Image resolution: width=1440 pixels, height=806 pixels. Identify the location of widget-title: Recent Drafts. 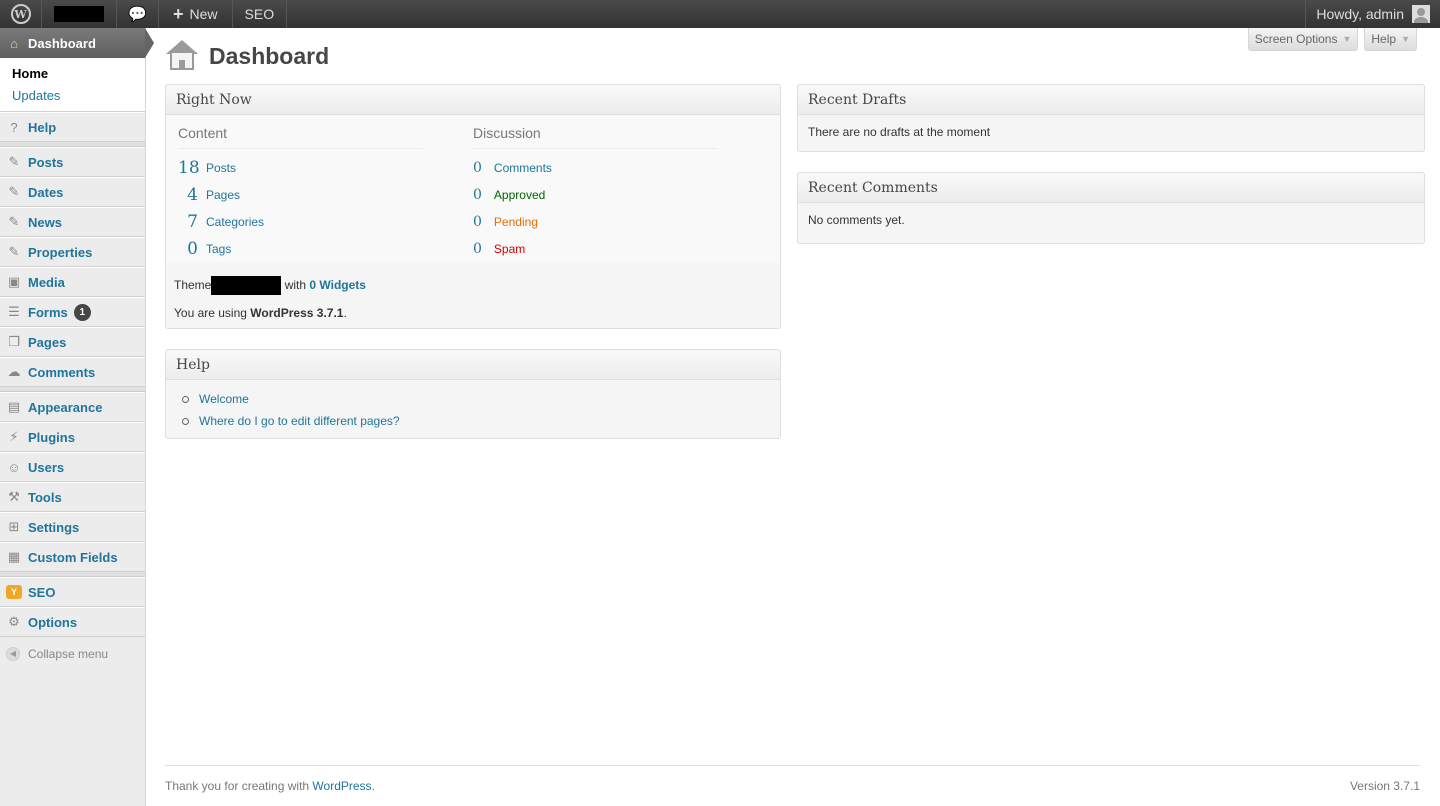
(1111, 100).